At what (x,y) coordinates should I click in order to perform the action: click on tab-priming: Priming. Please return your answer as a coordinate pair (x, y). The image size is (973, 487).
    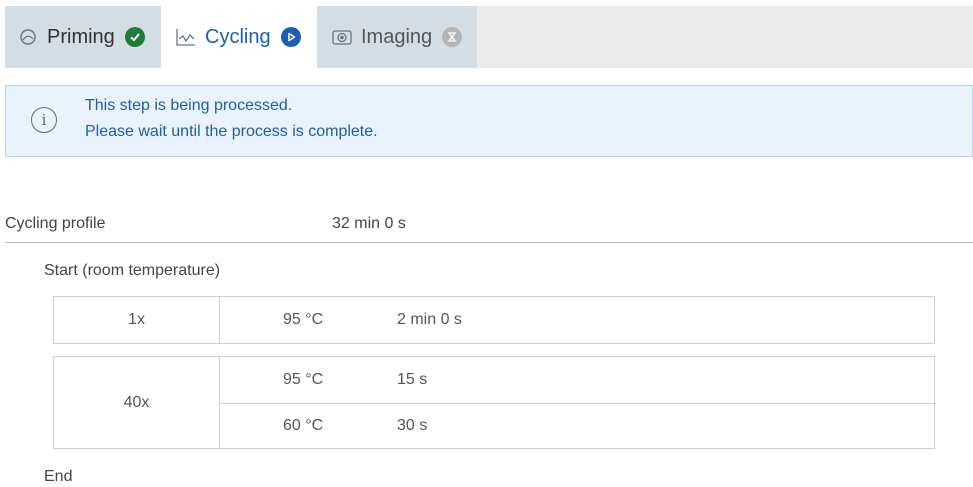
    Looking at the image, I should click on (83, 37).